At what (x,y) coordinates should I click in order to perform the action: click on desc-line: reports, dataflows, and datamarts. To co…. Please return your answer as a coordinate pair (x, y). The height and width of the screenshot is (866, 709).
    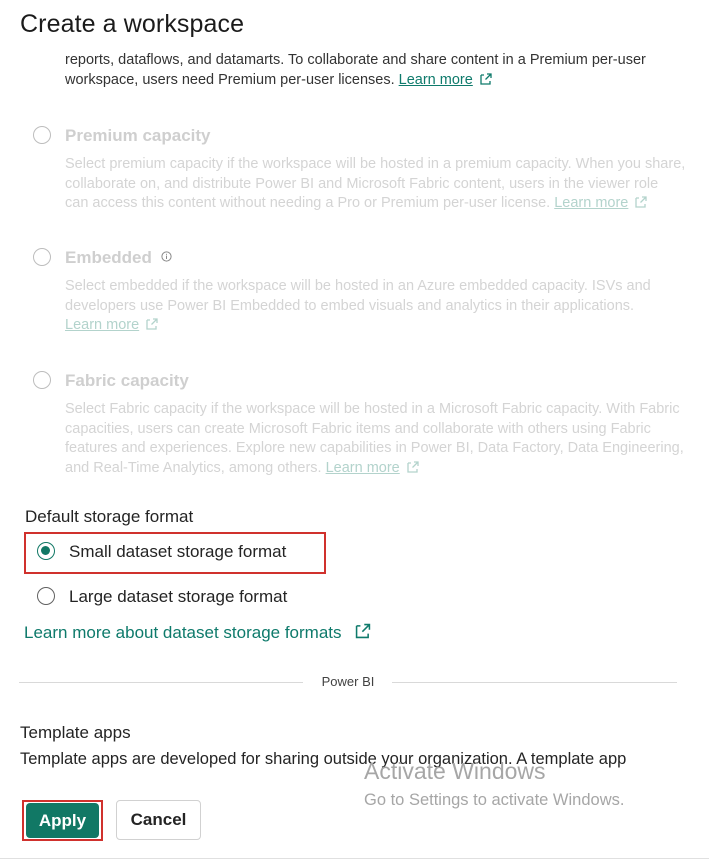
    Looking at the image, I should click on (355, 60).